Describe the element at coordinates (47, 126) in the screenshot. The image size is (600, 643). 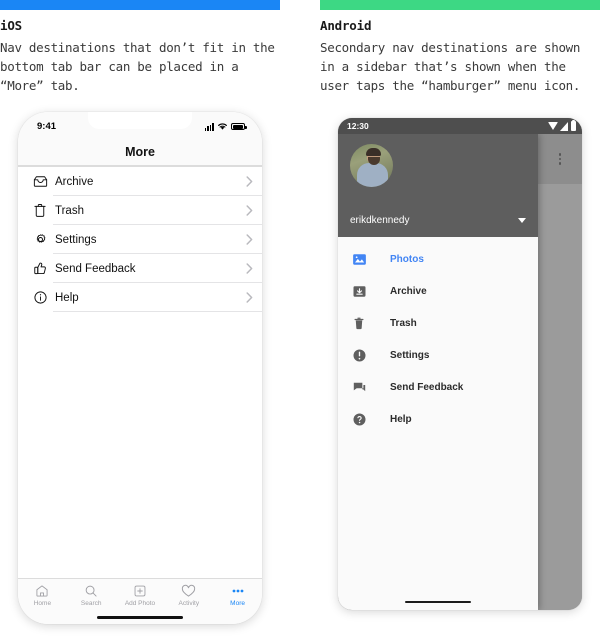
I see `ios-status-time: 9:41` at that location.